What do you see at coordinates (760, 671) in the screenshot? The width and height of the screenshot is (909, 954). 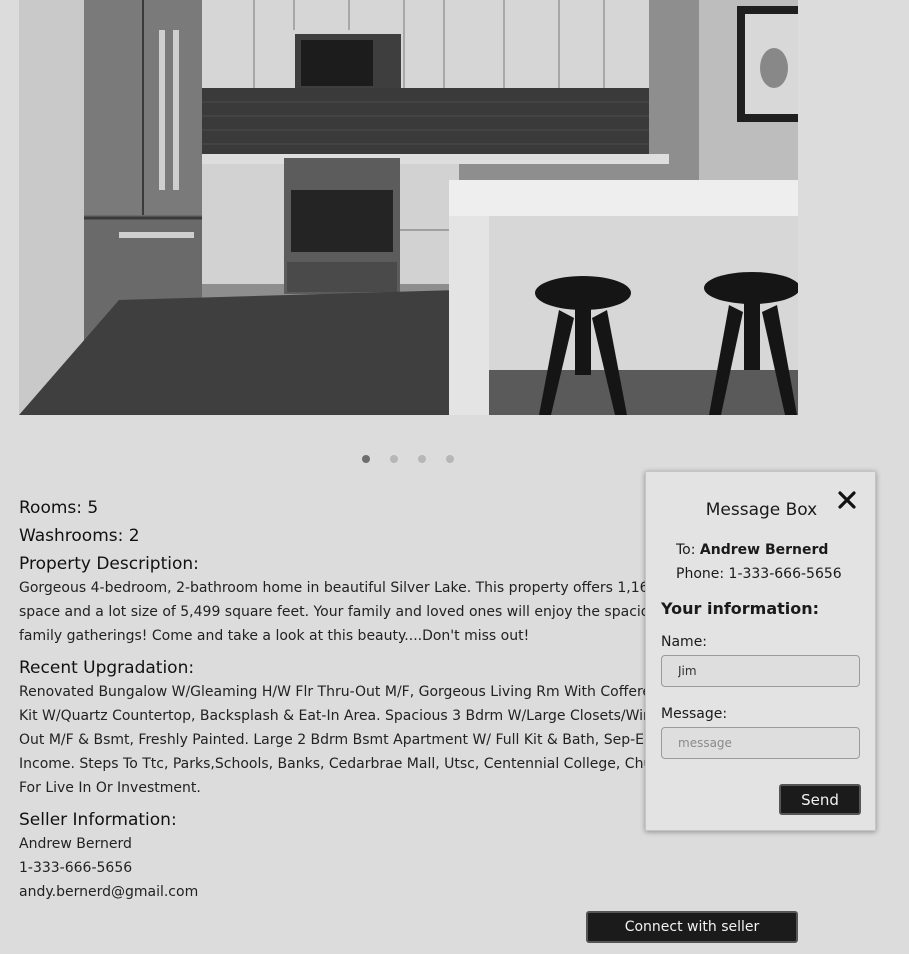 I see `name-field` at bounding box center [760, 671].